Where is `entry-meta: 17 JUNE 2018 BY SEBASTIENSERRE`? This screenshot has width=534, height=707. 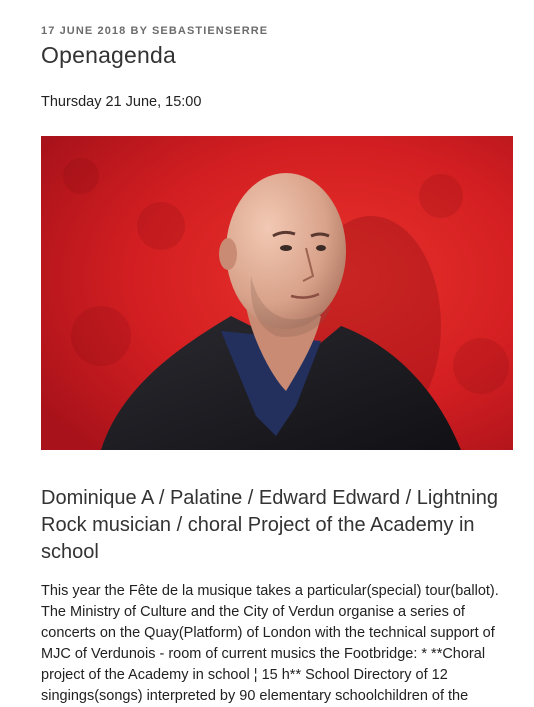 entry-meta: 17 JUNE 2018 BY SEBASTIENSERRE is located at coordinates (154, 31).